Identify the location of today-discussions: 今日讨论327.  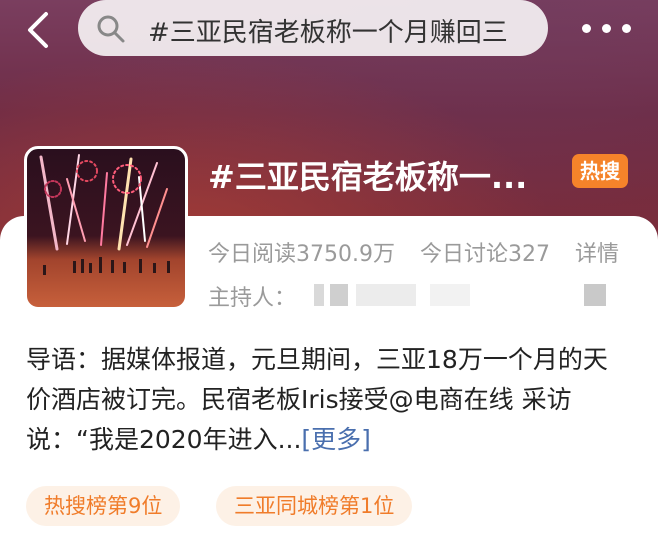
(484, 254).